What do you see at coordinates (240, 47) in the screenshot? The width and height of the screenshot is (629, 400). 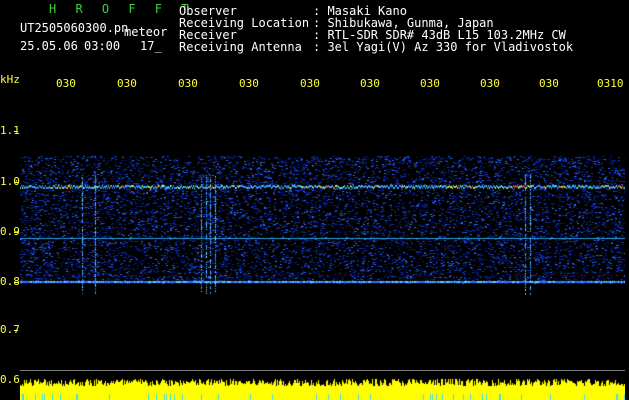 I see `antenna-label: Receiving Antenna` at bounding box center [240, 47].